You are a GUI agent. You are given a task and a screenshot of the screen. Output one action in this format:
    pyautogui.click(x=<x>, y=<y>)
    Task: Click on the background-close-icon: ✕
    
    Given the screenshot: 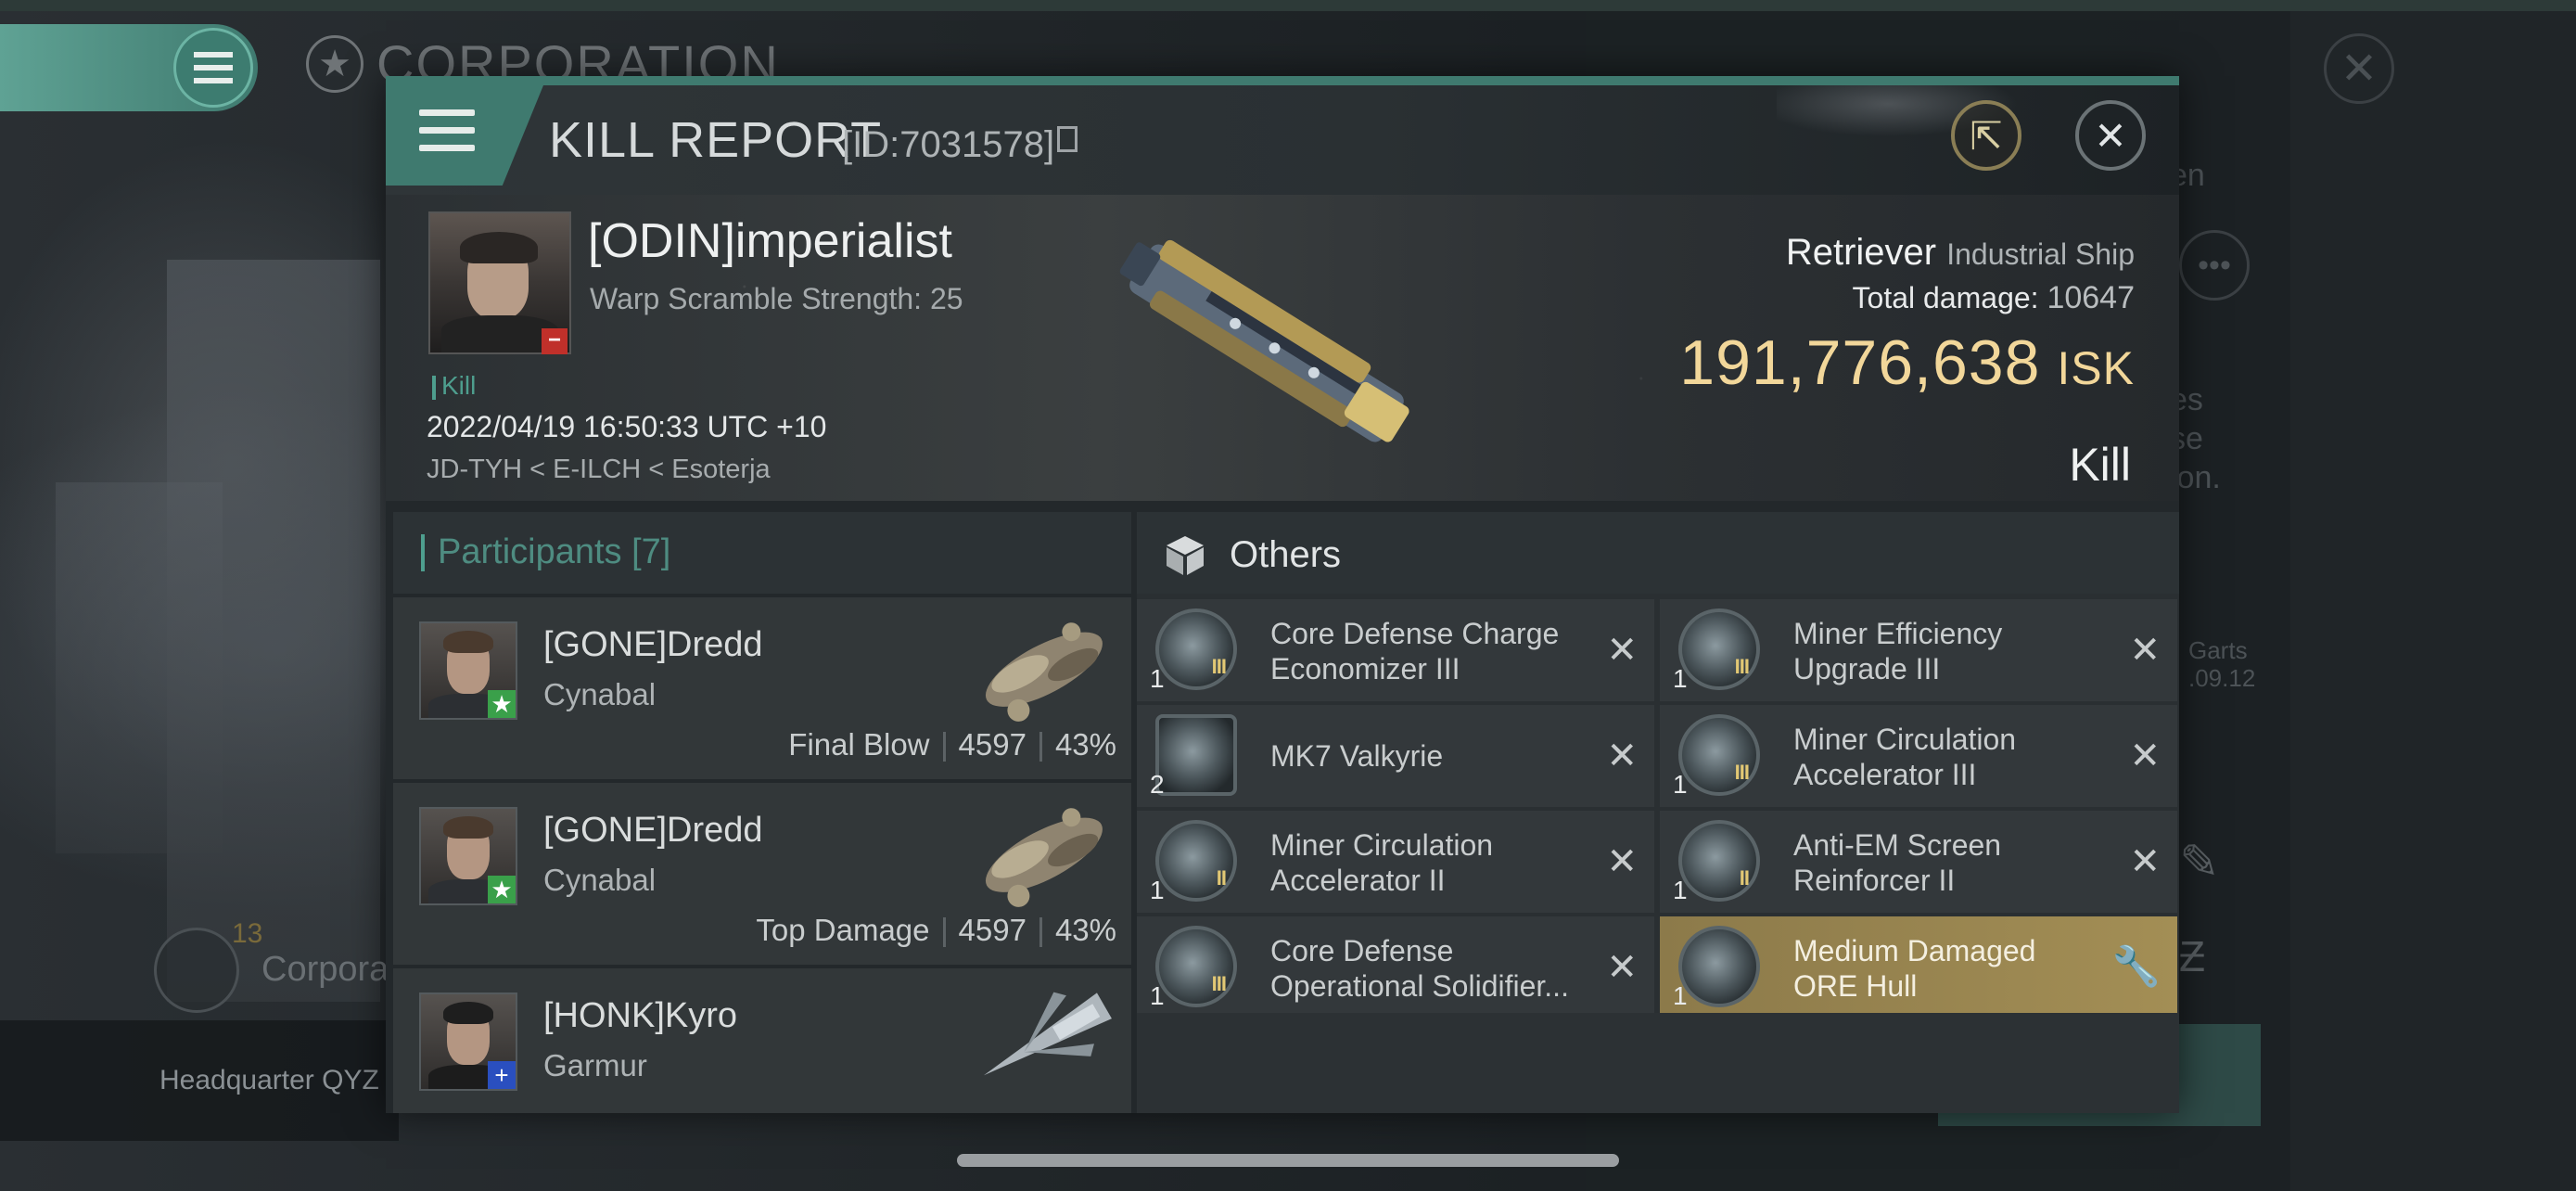 What is the action you would take?
    pyautogui.click(x=2359, y=68)
    